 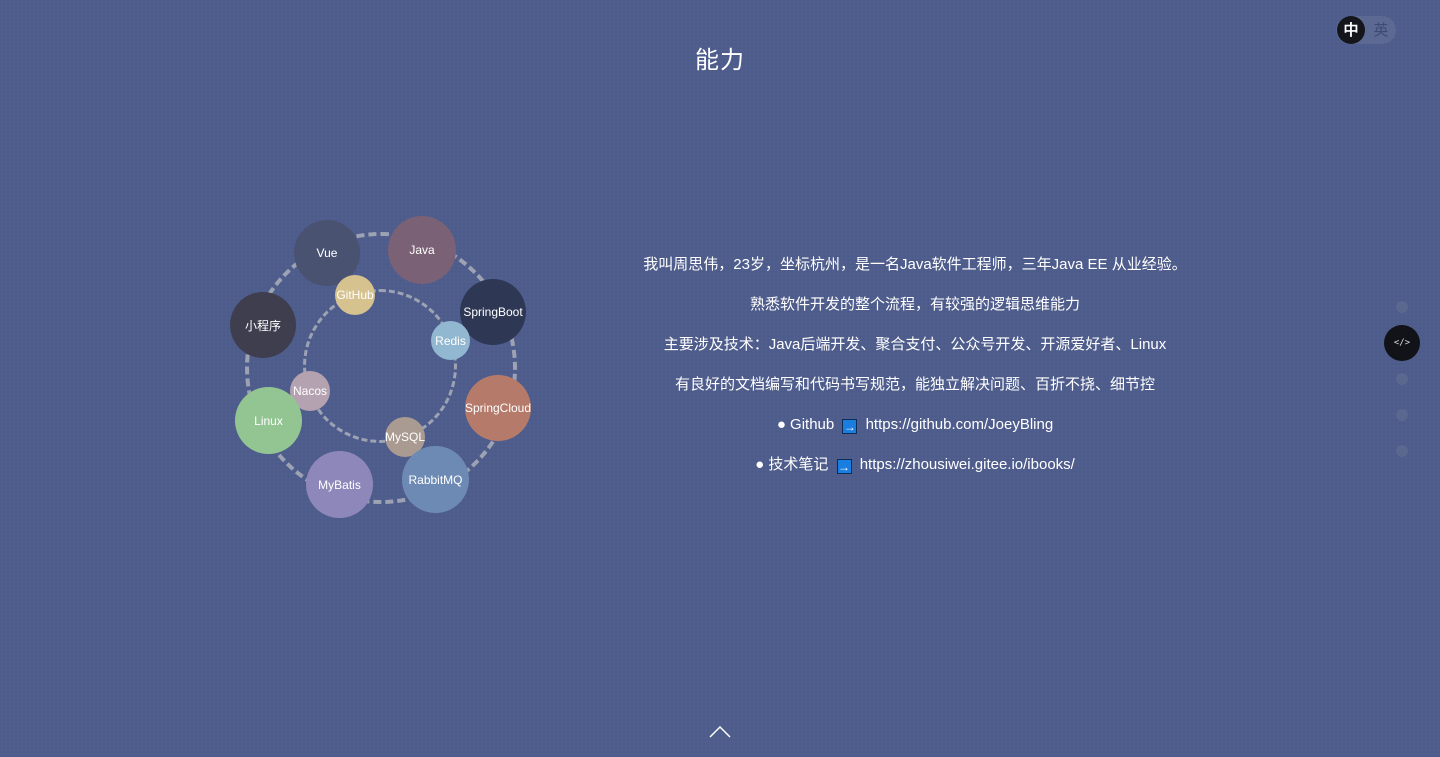 I want to click on skill-bubble-redis: Redis, so click(x=450, y=340).